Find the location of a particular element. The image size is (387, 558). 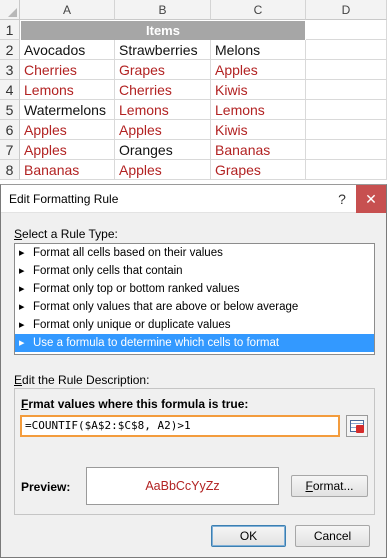

column-header-c: C is located at coordinates (258, 10).